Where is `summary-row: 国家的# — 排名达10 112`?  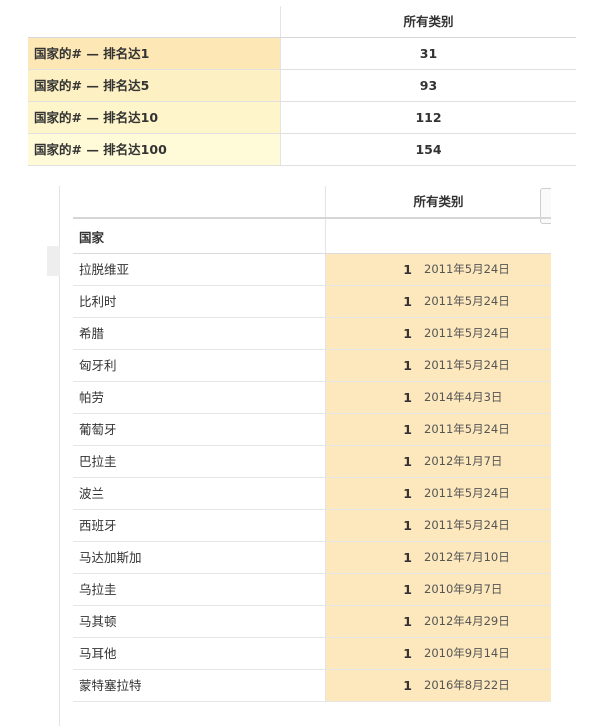
summary-row: 国家的# — 排名达10 112 is located at coordinates (302, 118).